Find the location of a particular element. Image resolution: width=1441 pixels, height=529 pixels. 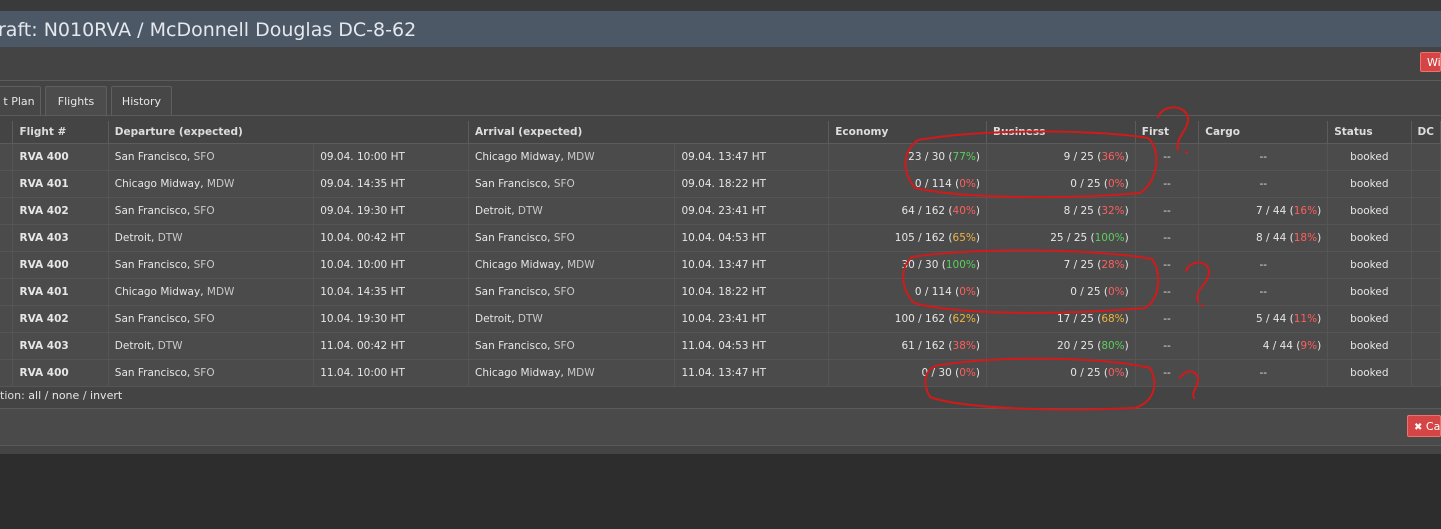

departure-code: MDW is located at coordinates (220, 292).